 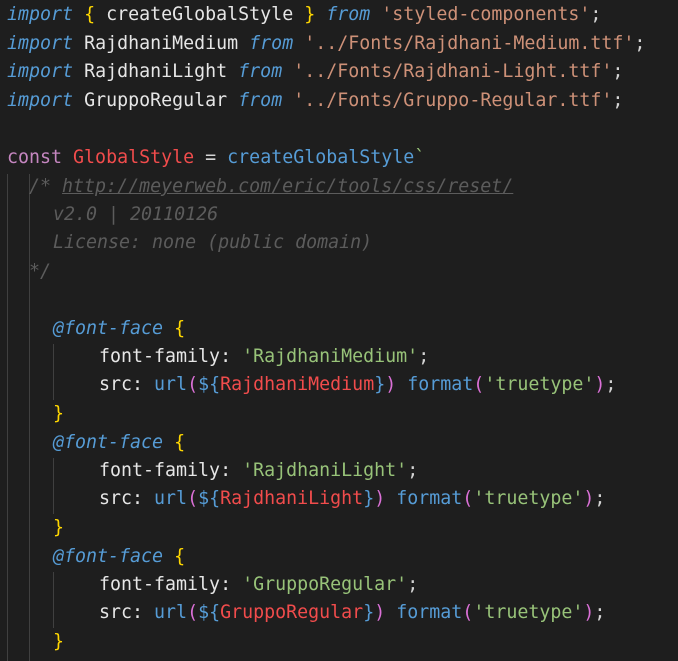 What do you see at coordinates (292, 612) in the screenshot?
I see `template-variable: GruppoRegular` at bounding box center [292, 612].